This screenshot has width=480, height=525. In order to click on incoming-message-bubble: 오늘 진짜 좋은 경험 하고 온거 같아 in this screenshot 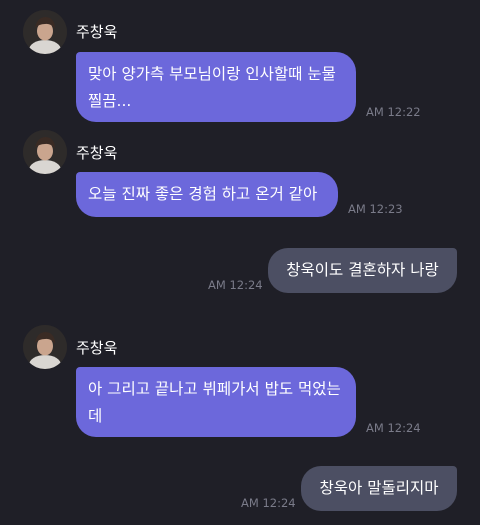, I will do `click(207, 194)`.